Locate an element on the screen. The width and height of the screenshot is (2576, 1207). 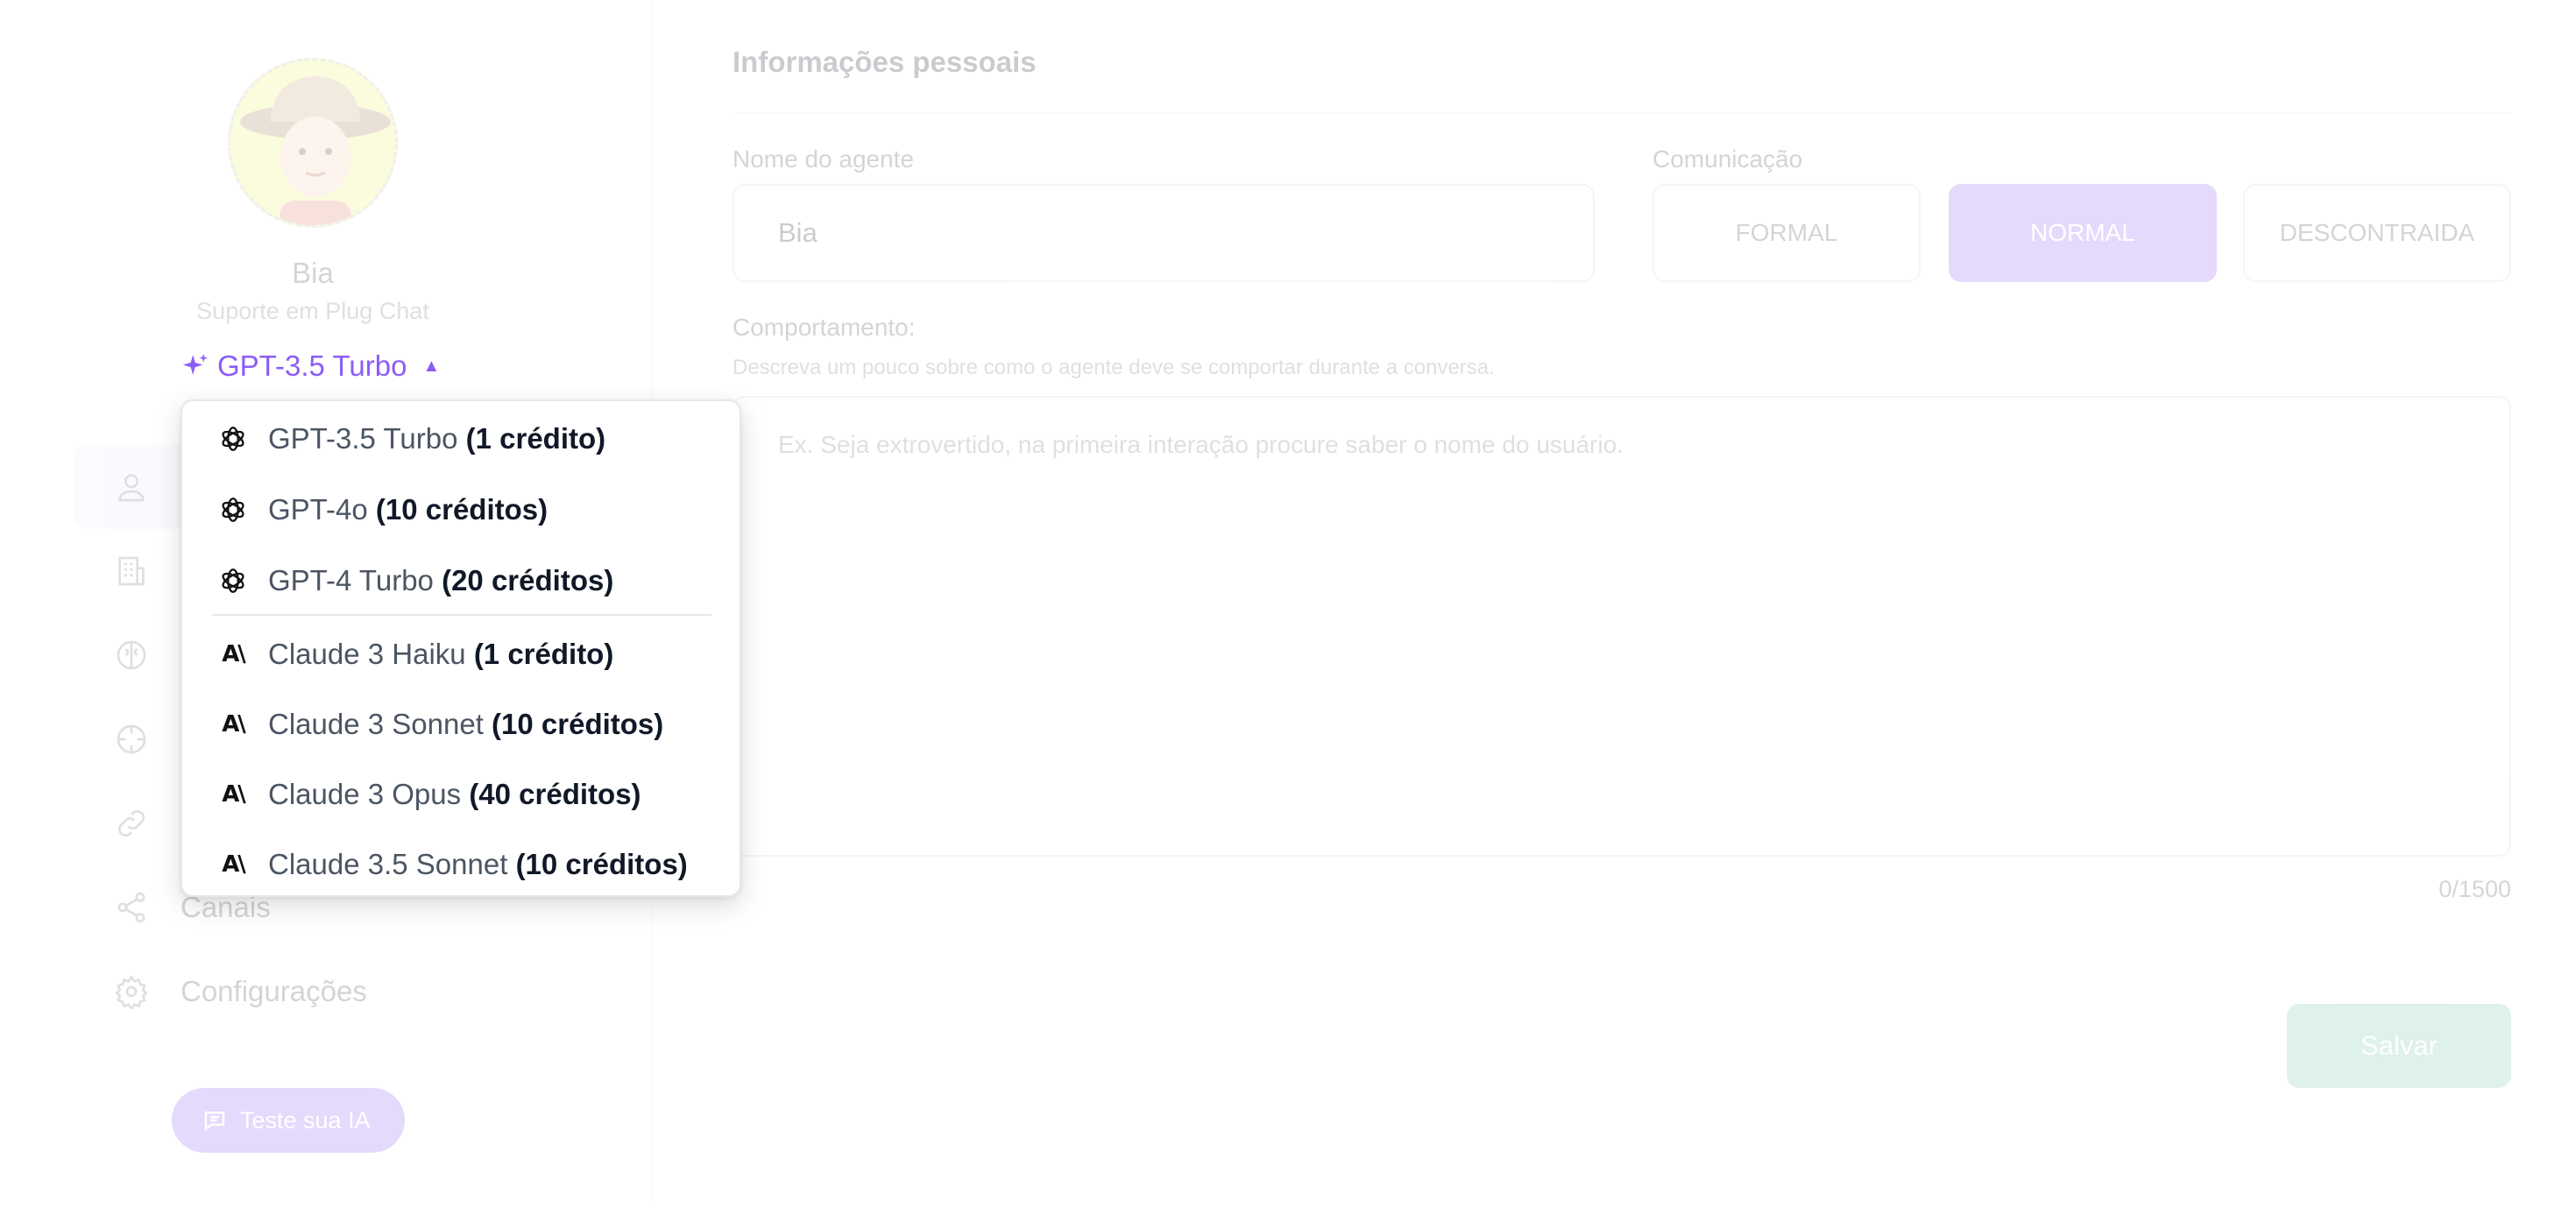
model-name: Claude 3 Haiku is located at coordinates (367, 654).